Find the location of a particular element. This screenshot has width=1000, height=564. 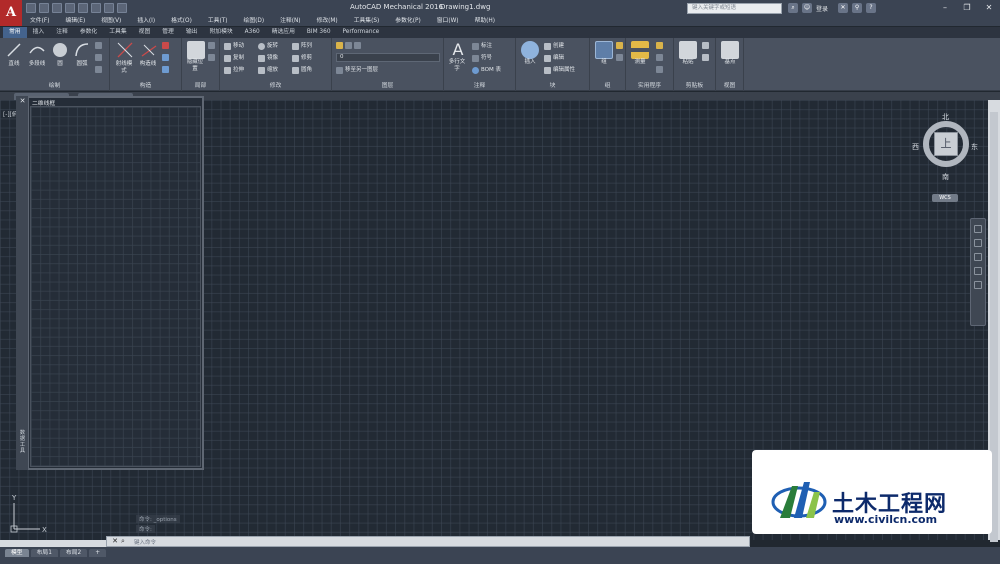

layer-properties-icon is located at coordinates (339, 45).